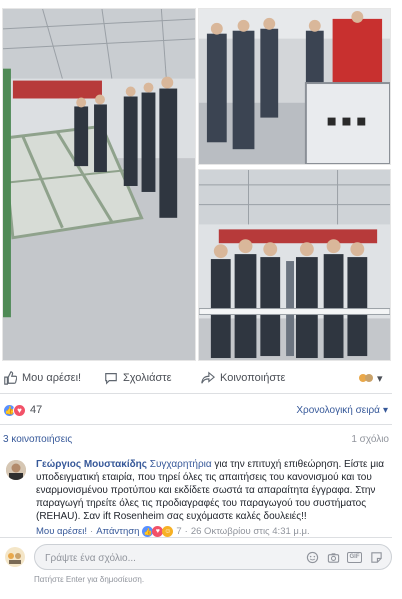 The image size is (402, 599). Describe the element at coordinates (150, 558) in the screenshot. I see `comment-input` at that location.